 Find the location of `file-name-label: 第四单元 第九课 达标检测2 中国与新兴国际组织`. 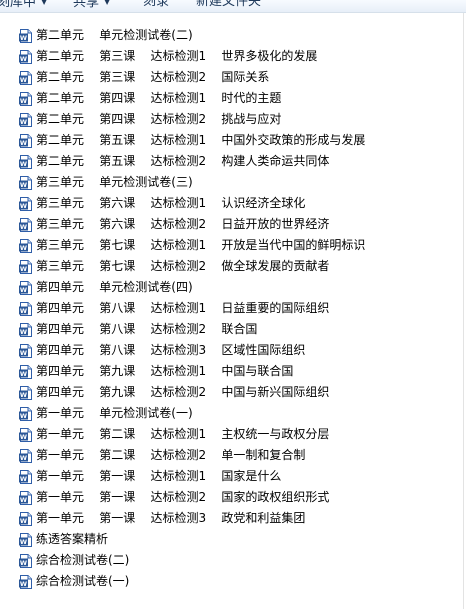

file-name-label: 第四单元 第九课 达标检测2 中国与新兴国际组织 is located at coordinates (183, 392).